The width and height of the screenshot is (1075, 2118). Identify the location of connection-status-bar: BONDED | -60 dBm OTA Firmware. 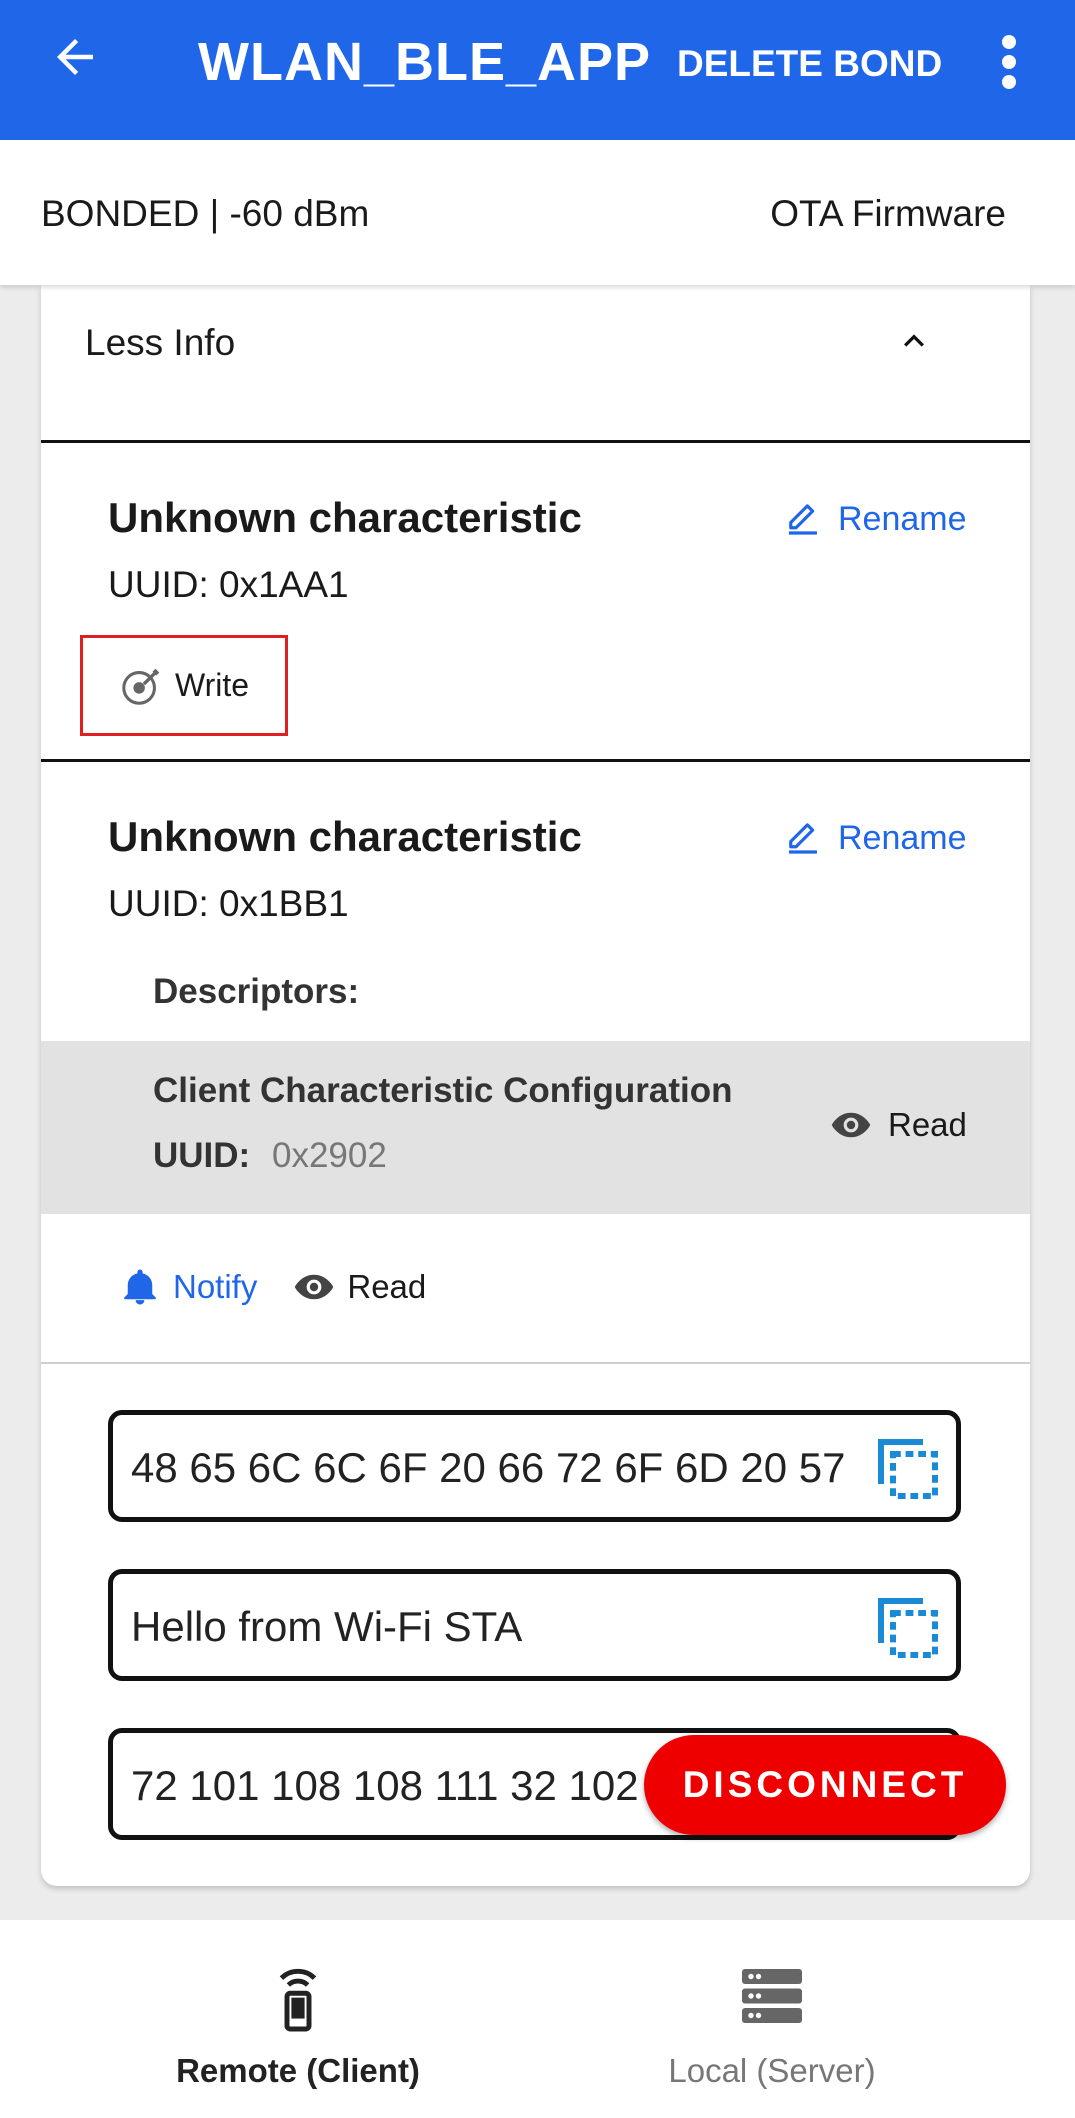
(537, 212).